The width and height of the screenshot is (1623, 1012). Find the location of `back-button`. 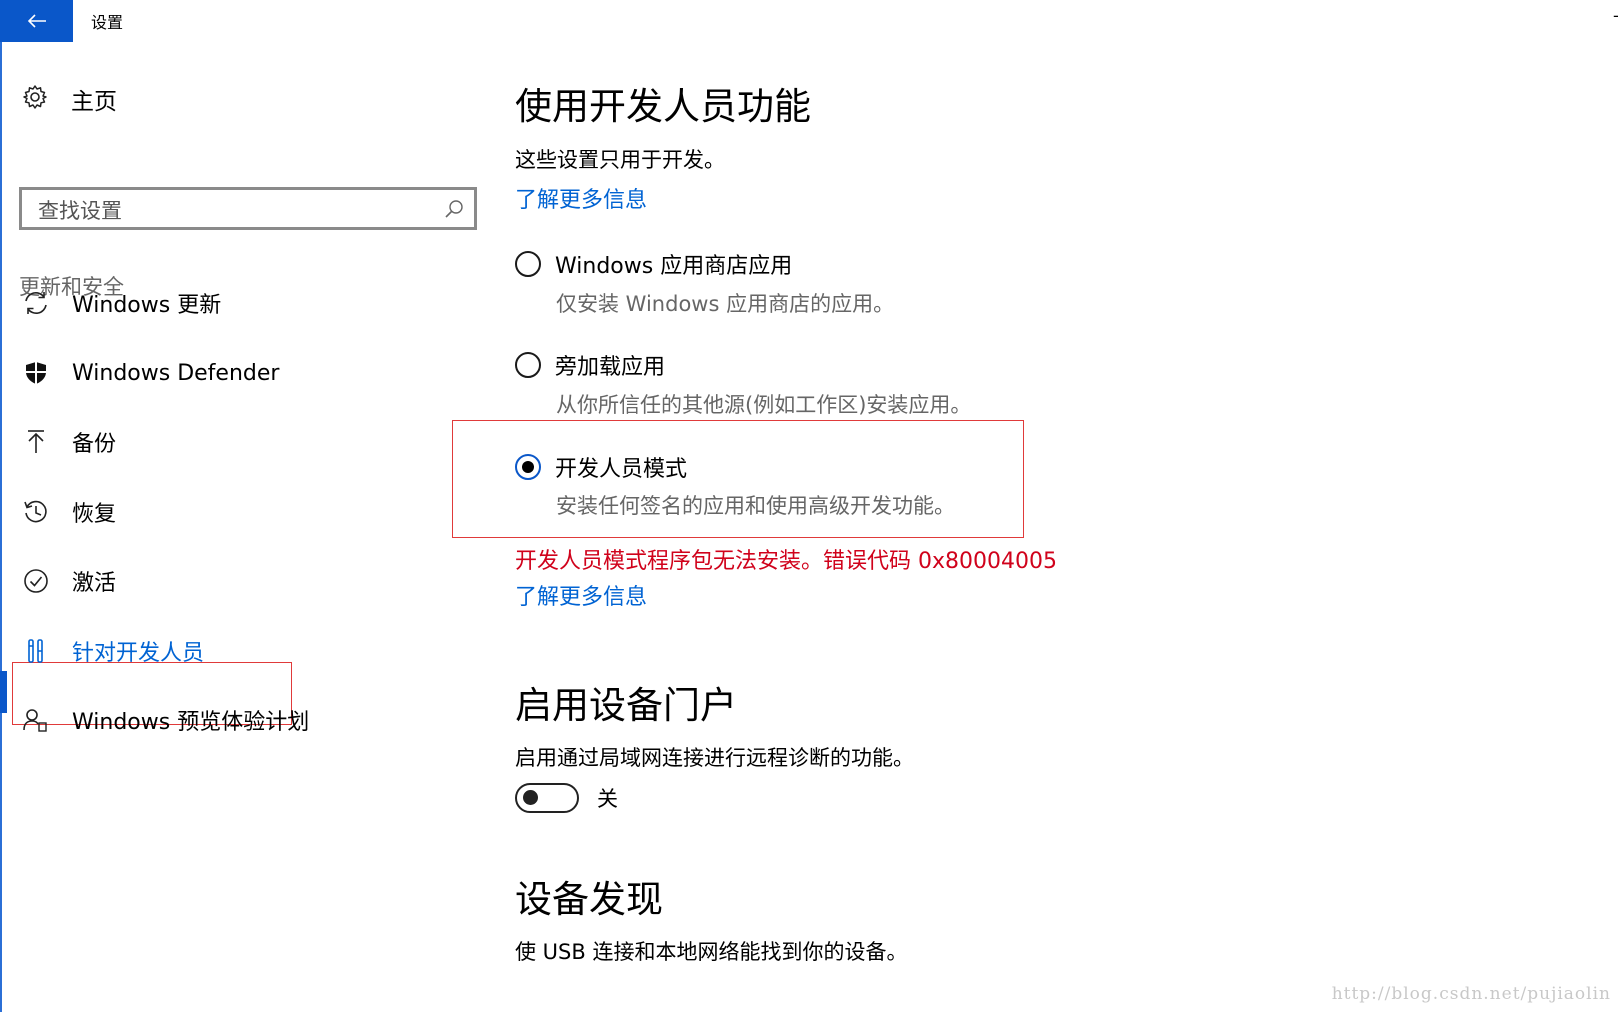

back-button is located at coordinates (36, 21).